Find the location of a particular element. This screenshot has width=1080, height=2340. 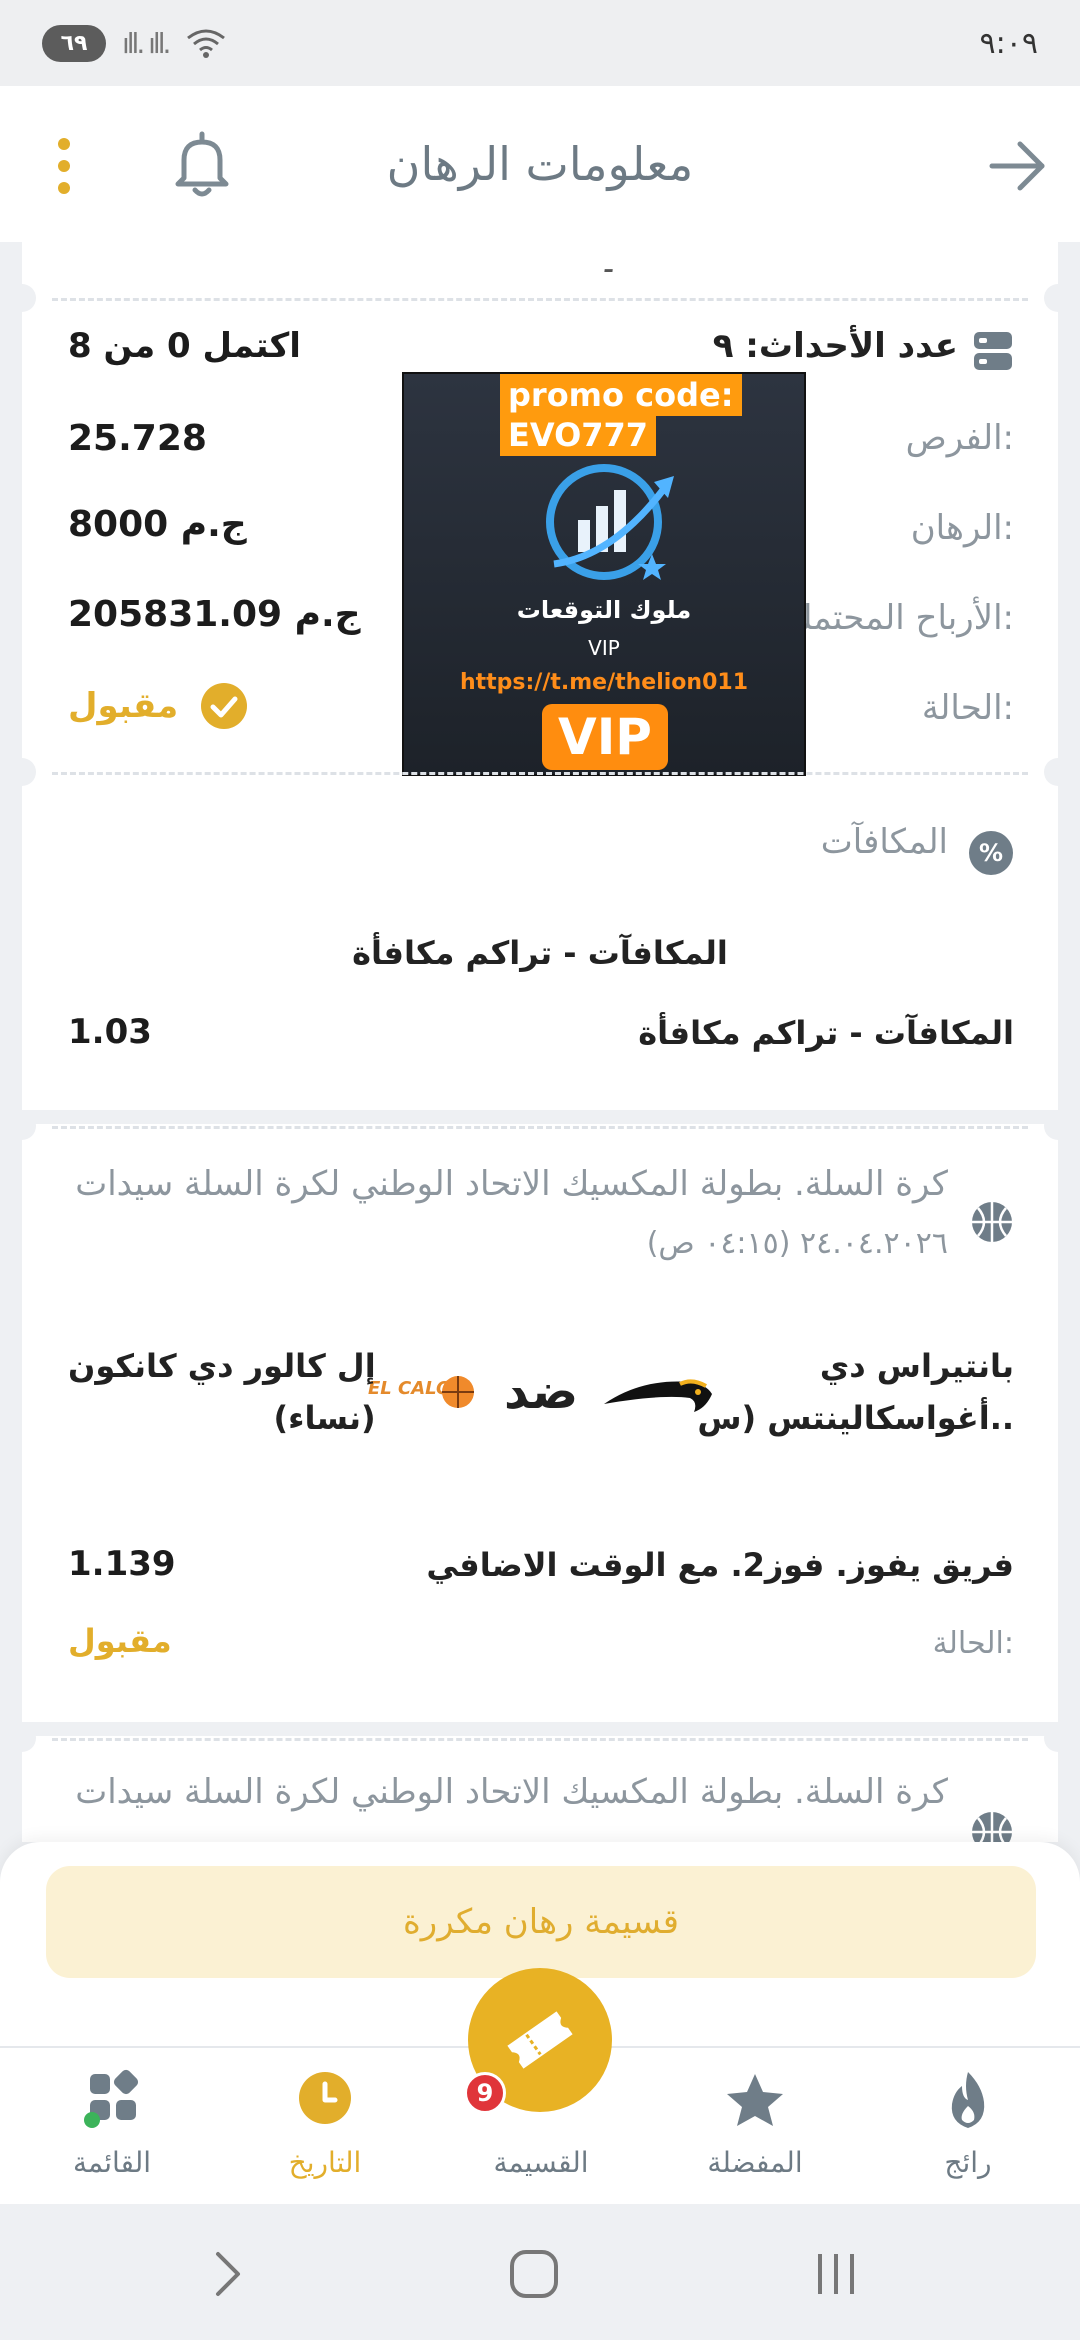

bonus-row-label: المكافآت - تراكم مكافأة is located at coordinates (826, 1033).